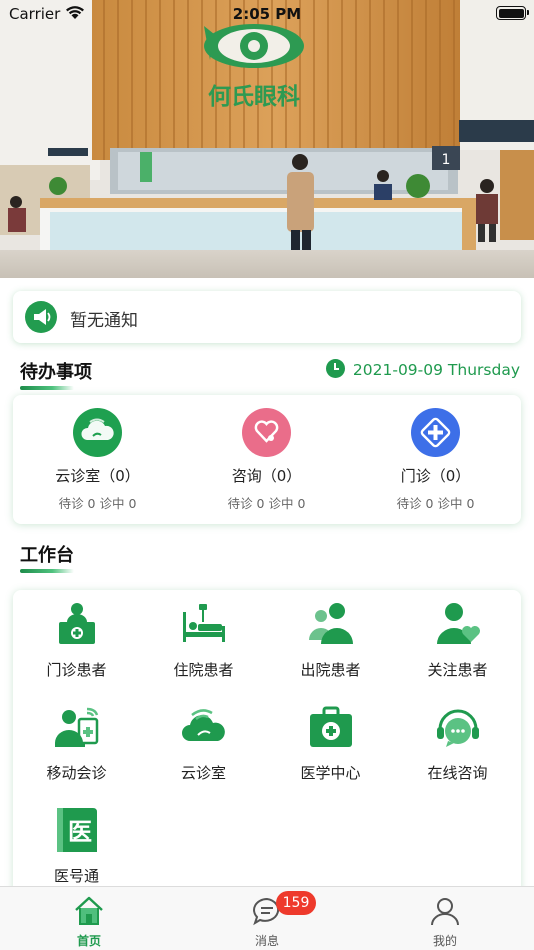  What do you see at coordinates (331, 727) in the screenshot?
I see `medical-kit-icon` at bounding box center [331, 727].